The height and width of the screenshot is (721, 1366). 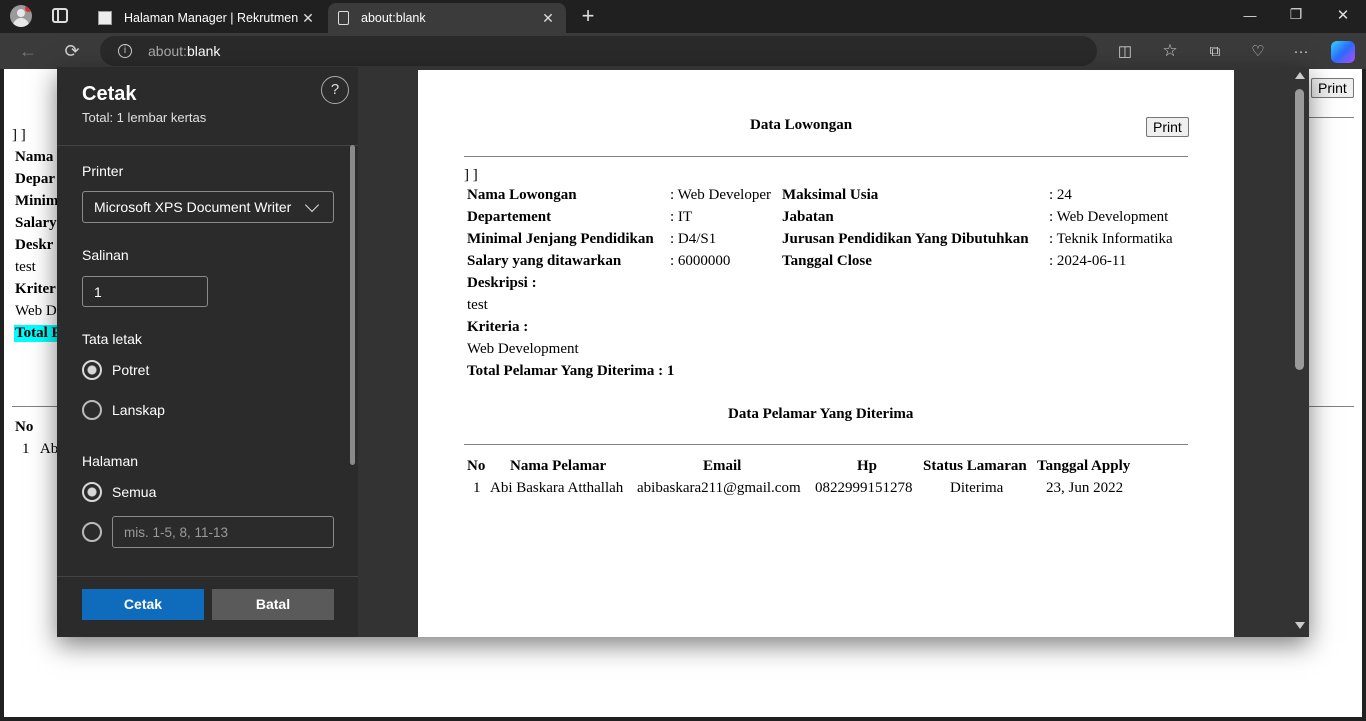 I want to click on site-info-icon: i, so click(x=125, y=51).